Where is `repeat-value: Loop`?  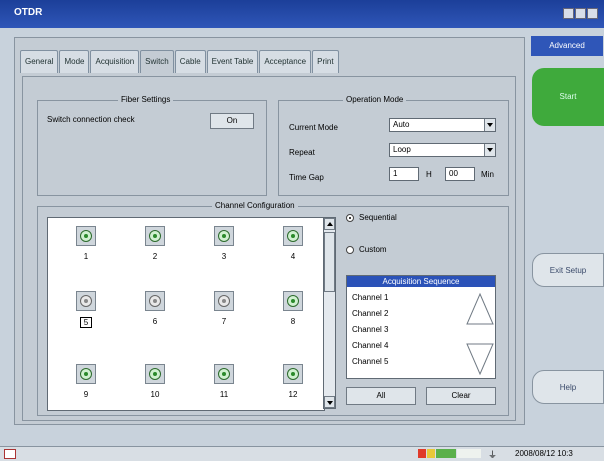
repeat-value: Loop is located at coordinates (402, 149).